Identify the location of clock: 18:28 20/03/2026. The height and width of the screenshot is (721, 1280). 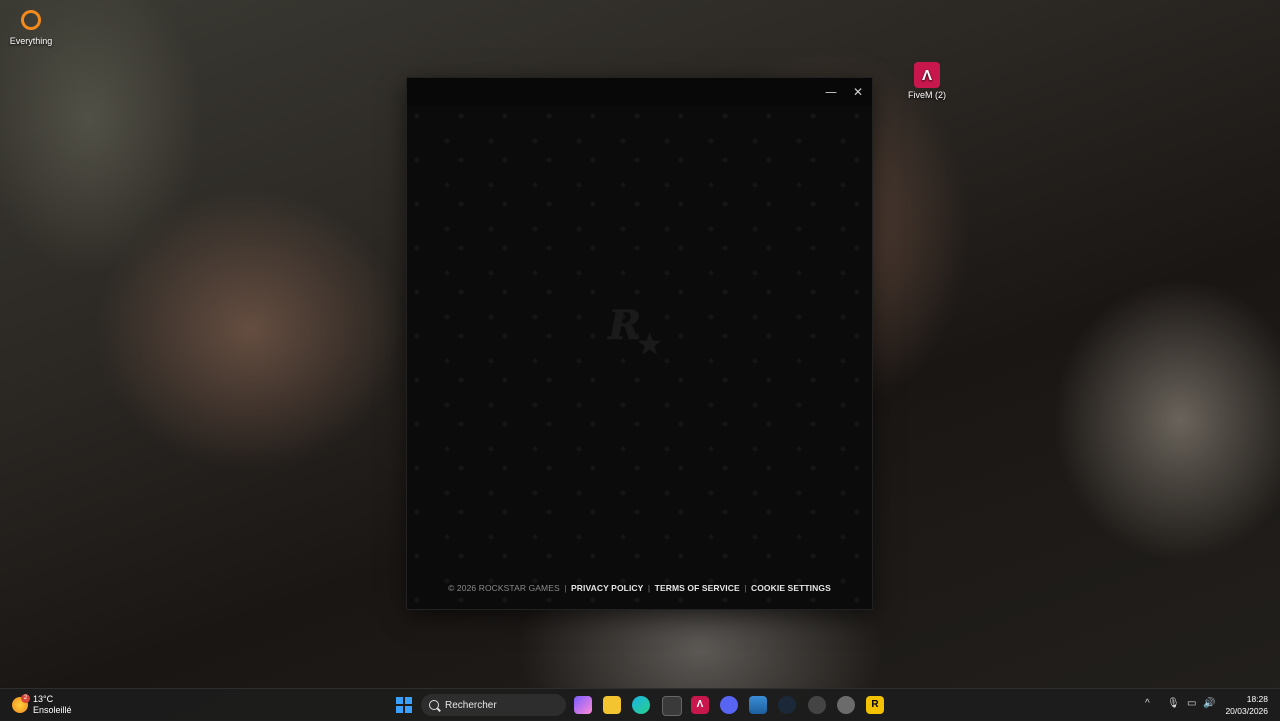
(1246, 705).